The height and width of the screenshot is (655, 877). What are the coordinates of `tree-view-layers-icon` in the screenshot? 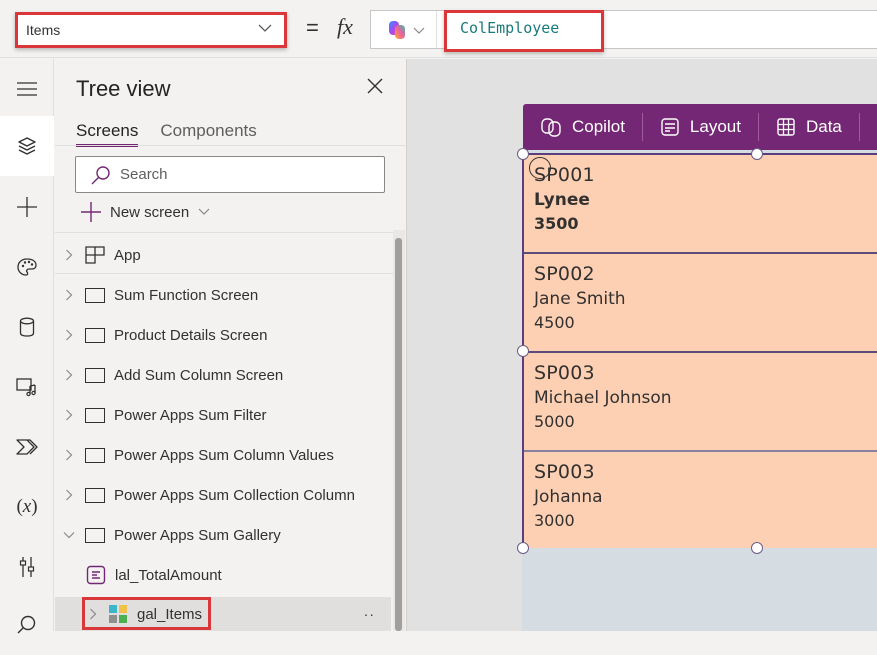 It's located at (27, 146).